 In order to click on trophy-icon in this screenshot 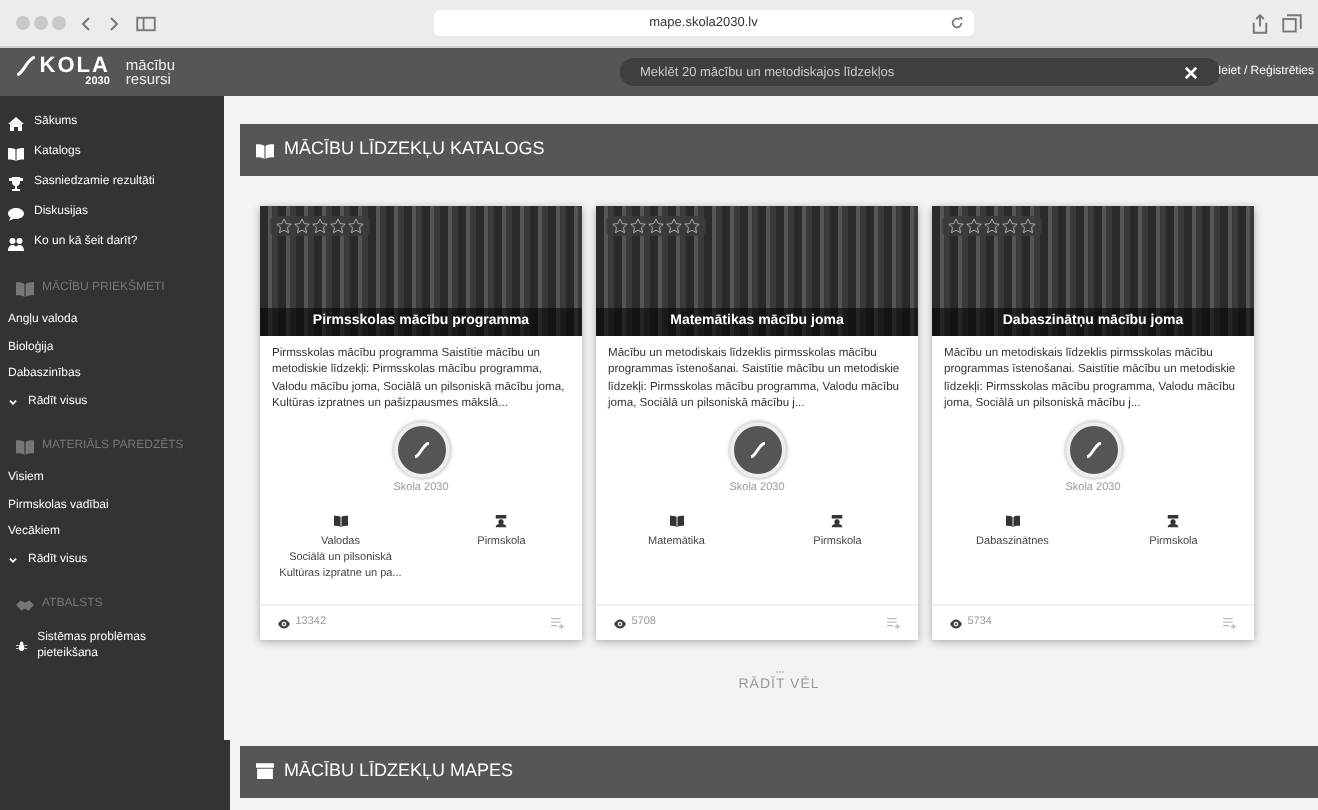, I will do `click(16, 183)`.